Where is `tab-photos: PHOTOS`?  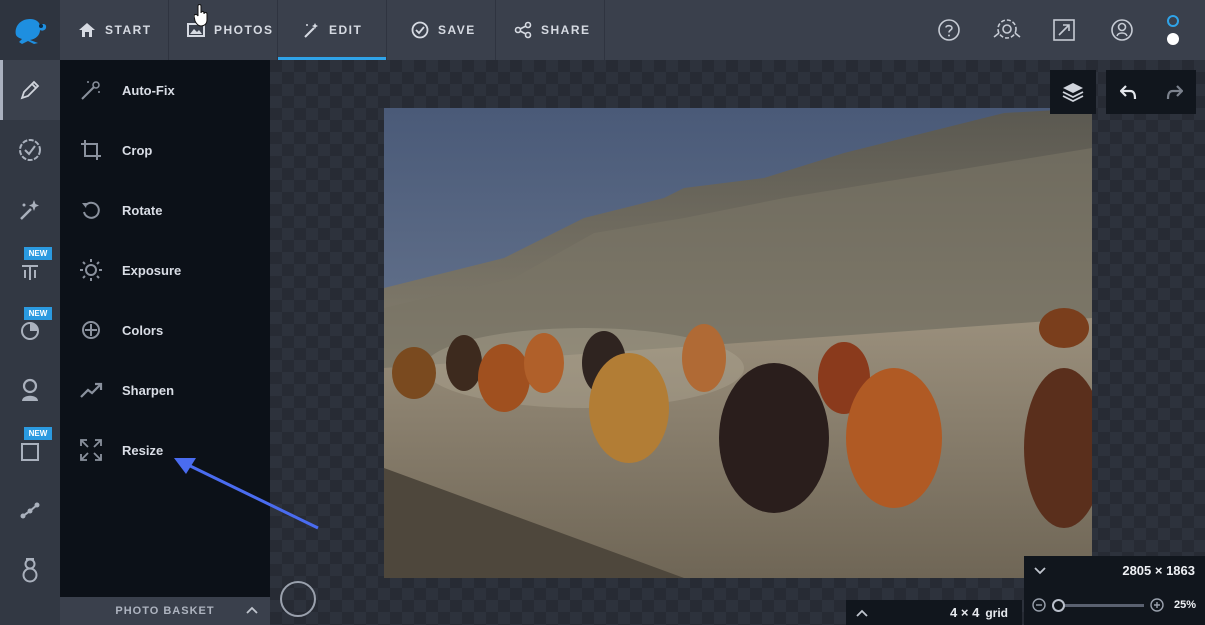
tab-photos: PHOTOS is located at coordinates (223, 30).